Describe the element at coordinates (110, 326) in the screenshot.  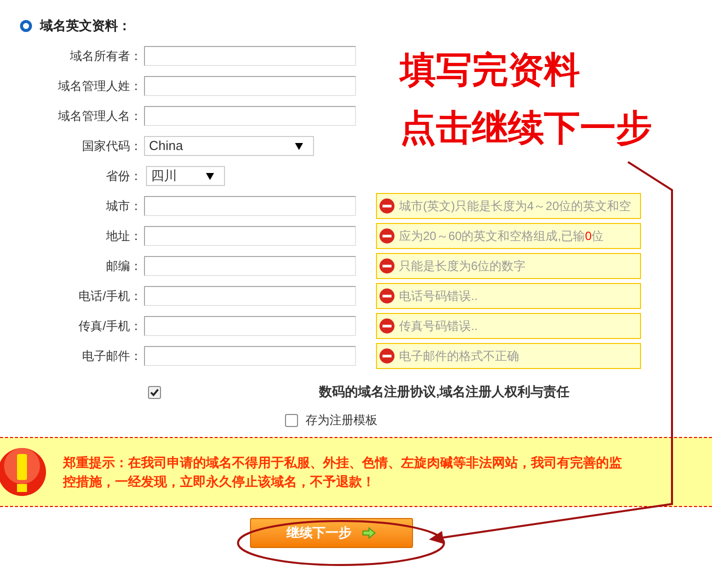
I see `field-label: 传真/手机：` at that location.